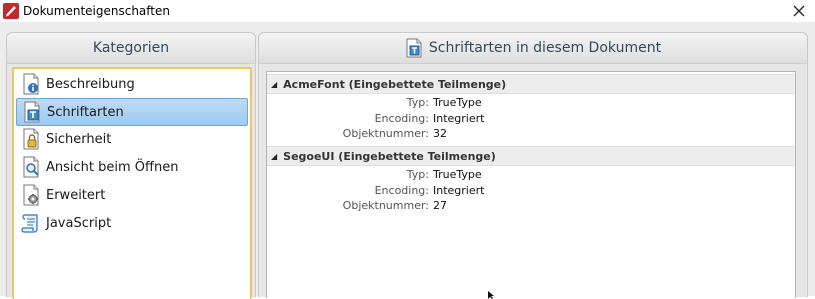 This screenshot has height=299, width=815. Describe the element at coordinates (31, 195) in the screenshot. I see `document-gear-icon` at that location.